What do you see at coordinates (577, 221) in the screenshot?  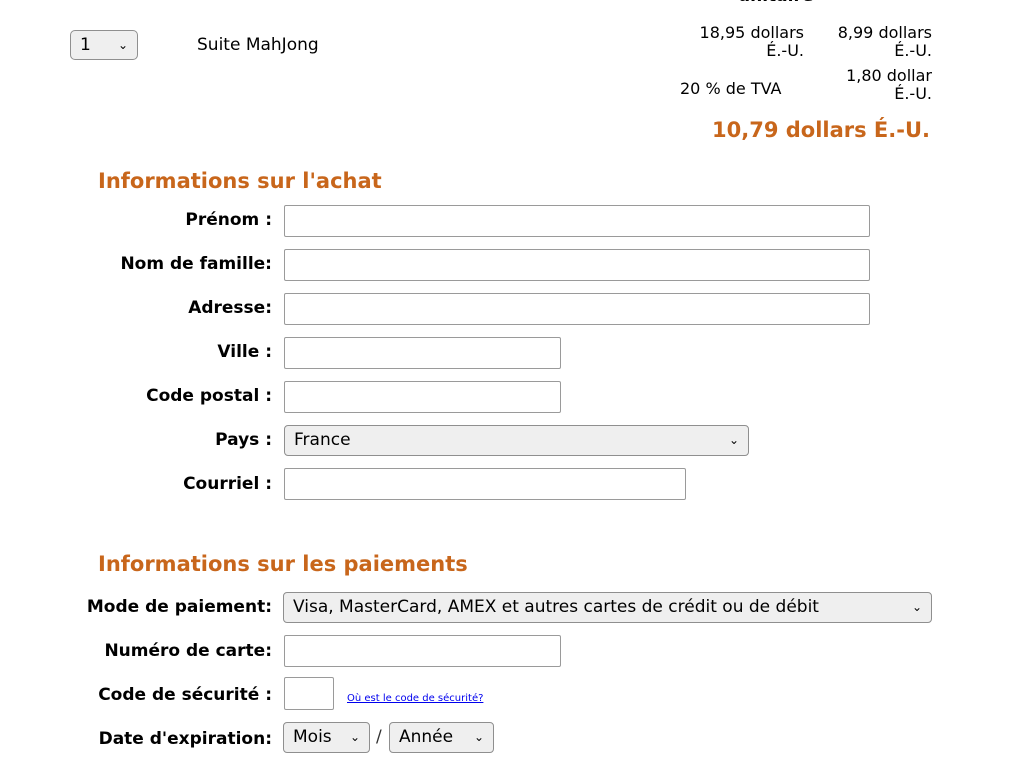 I see `first-name-input` at bounding box center [577, 221].